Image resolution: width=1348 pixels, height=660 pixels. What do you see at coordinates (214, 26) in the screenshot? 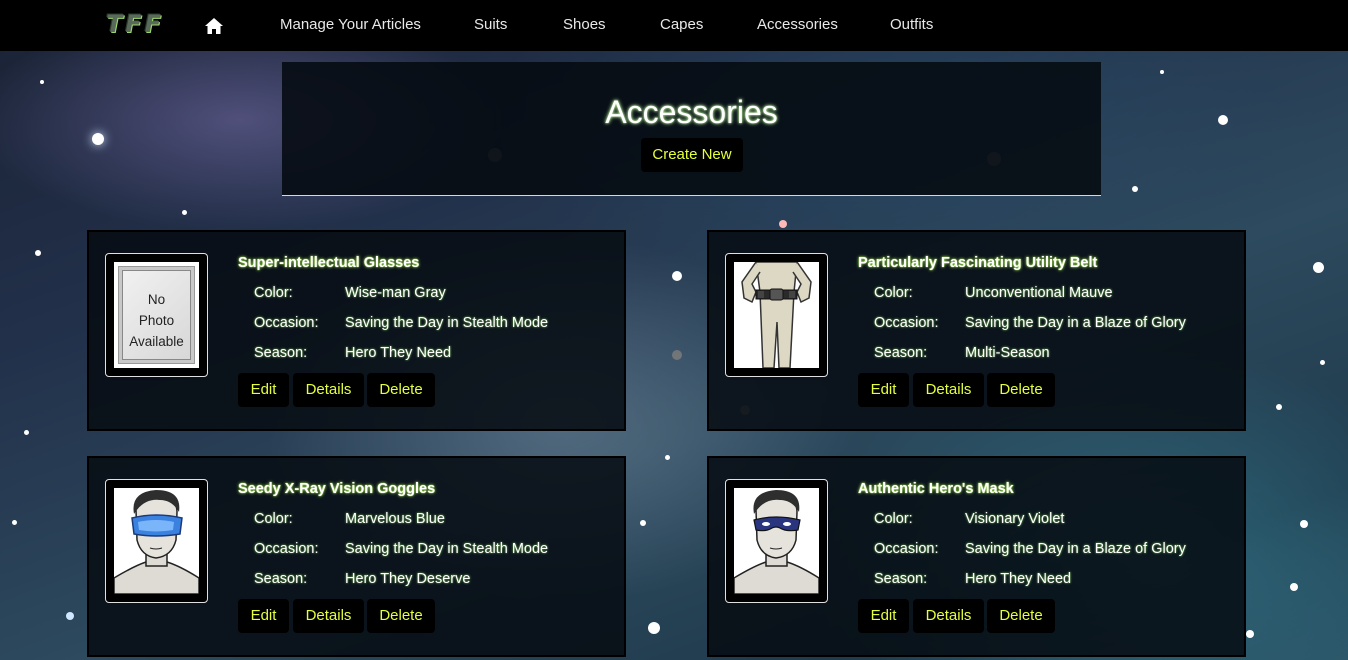
I see `home-icon` at bounding box center [214, 26].